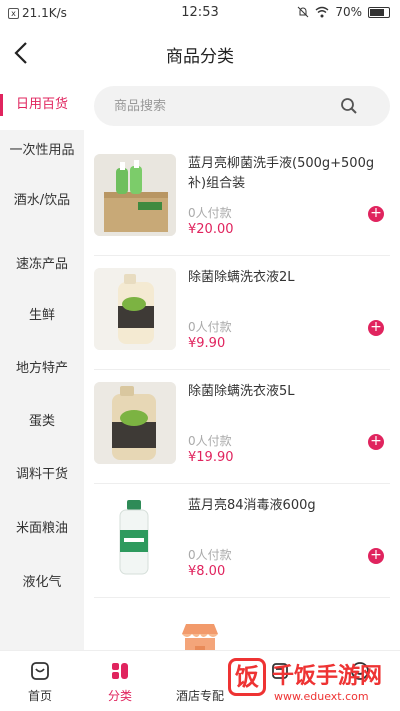  I want to click on status-right: 70%, so click(343, 12).